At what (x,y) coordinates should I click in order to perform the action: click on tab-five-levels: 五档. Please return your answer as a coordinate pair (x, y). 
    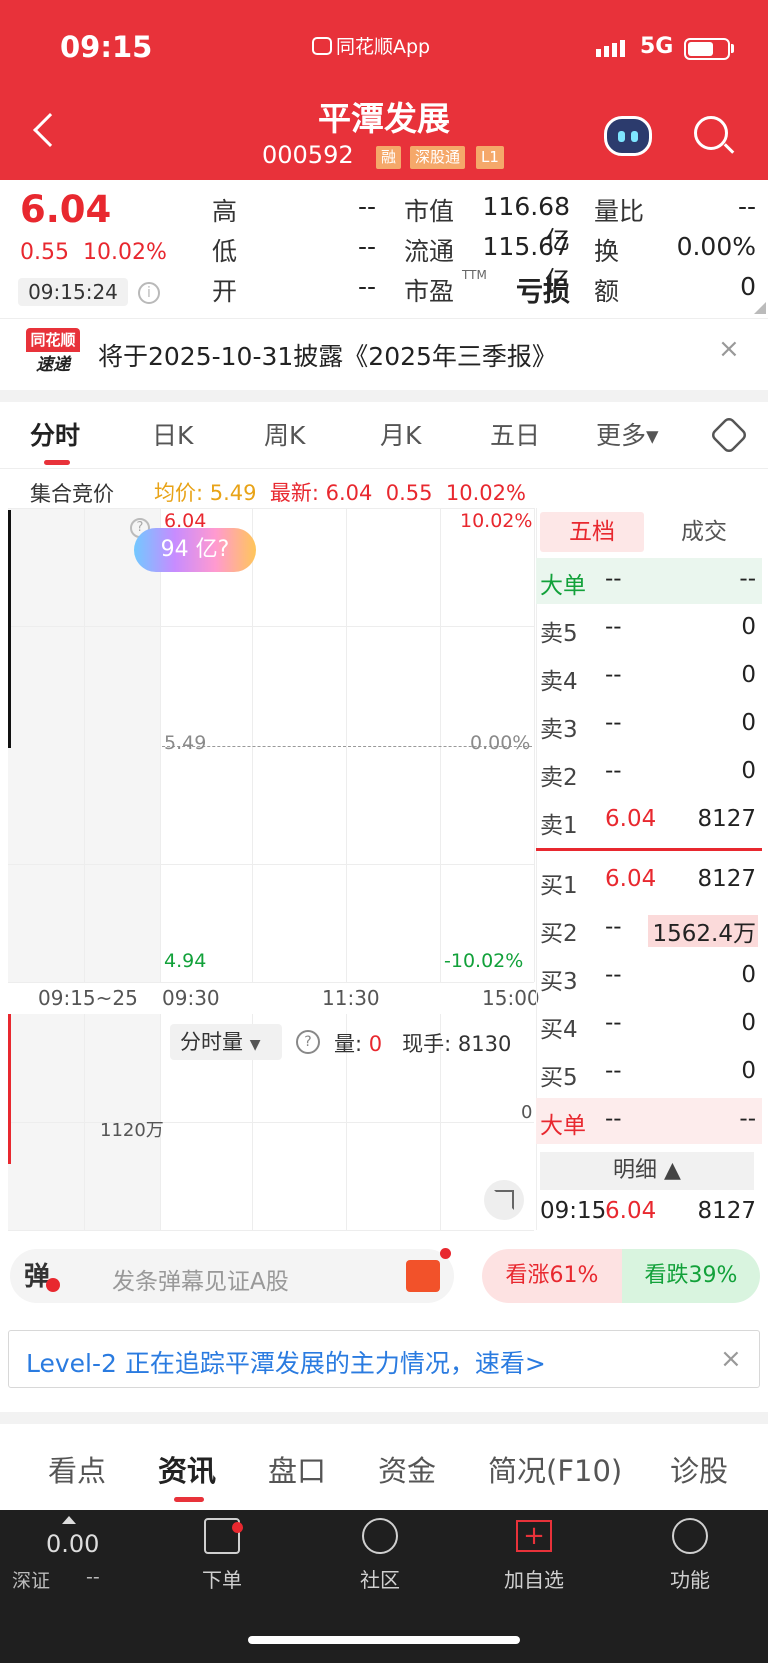
    Looking at the image, I should click on (592, 532).